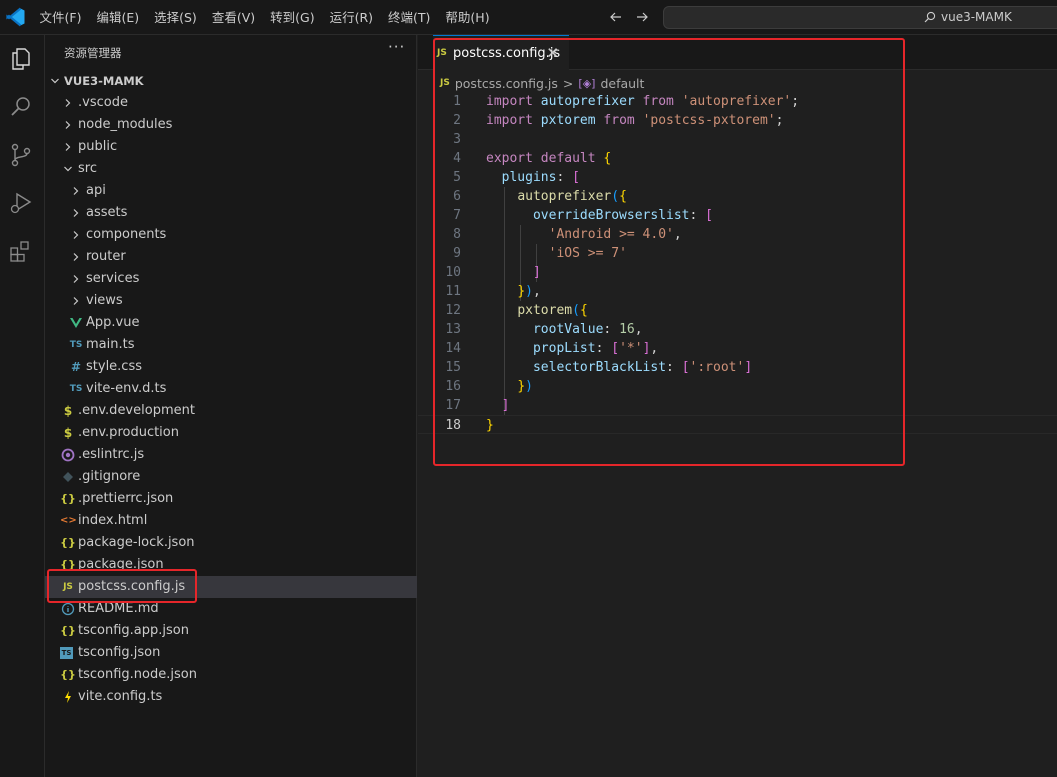  Describe the element at coordinates (231, 411) in the screenshot. I see `tree-file-env-development: $ .env.development` at that location.